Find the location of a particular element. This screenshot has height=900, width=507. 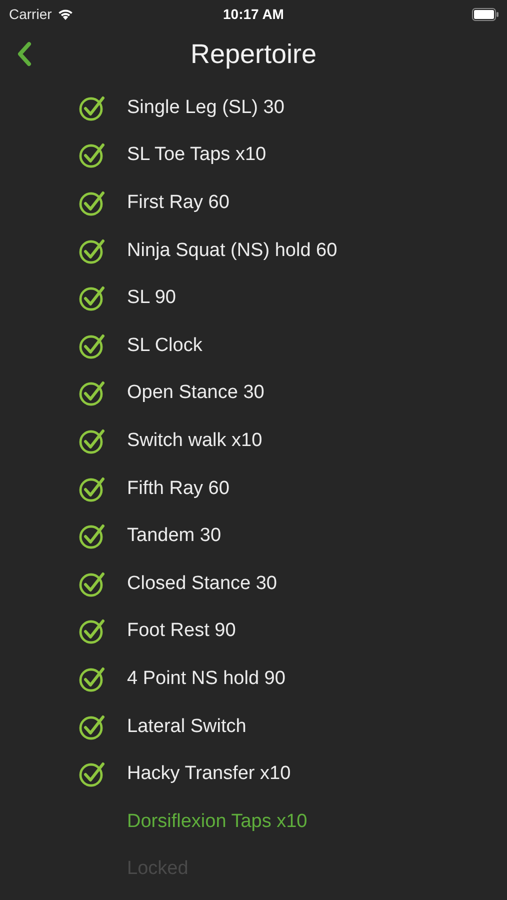

exercise-name: SL 90 is located at coordinates (151, 298).